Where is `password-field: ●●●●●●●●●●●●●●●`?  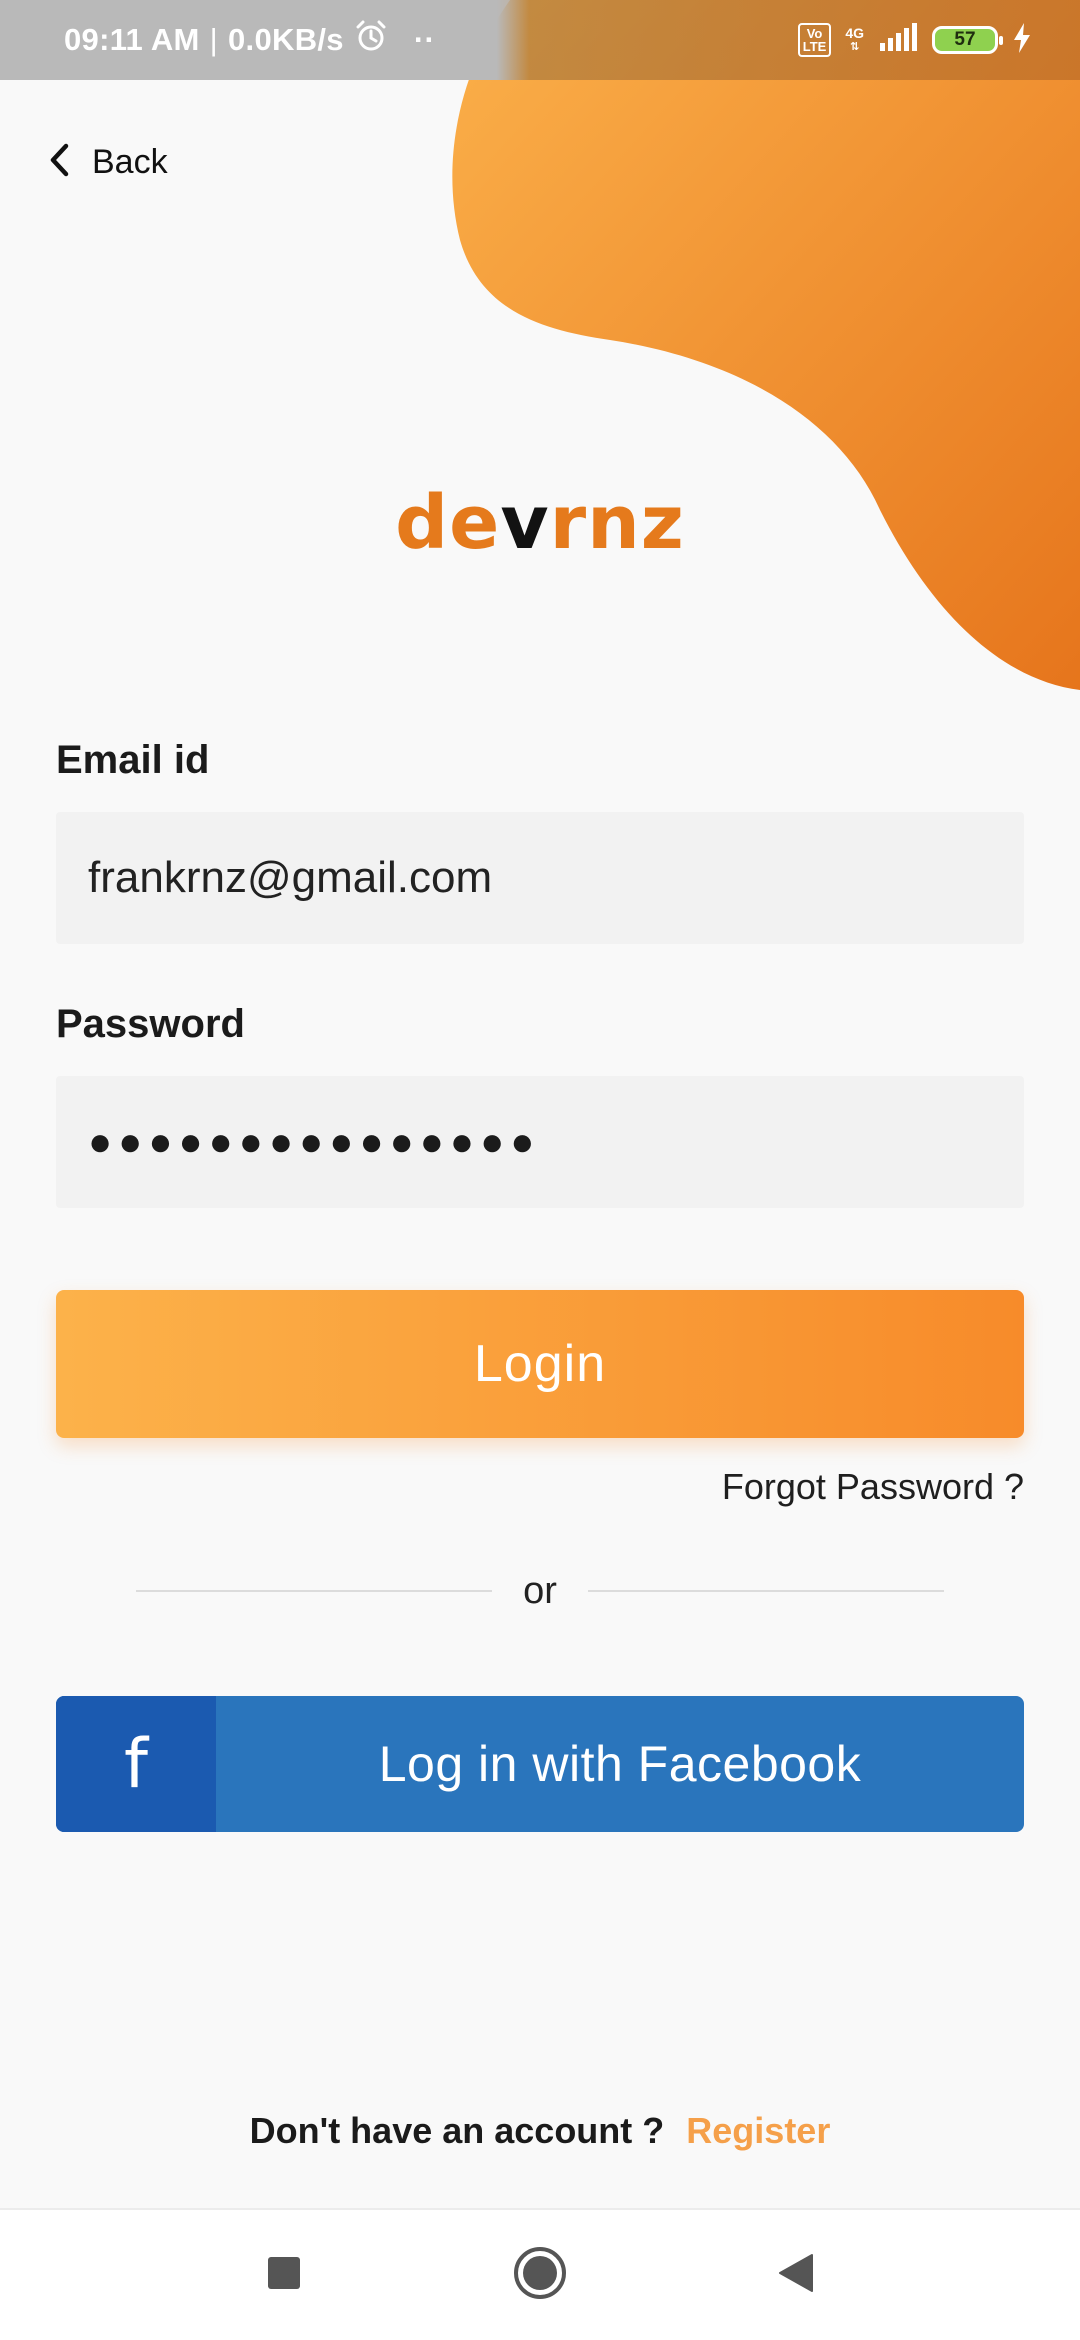 password-field: ●●●●●●●●●●●●●●● is located at coordinates (540, 1142).